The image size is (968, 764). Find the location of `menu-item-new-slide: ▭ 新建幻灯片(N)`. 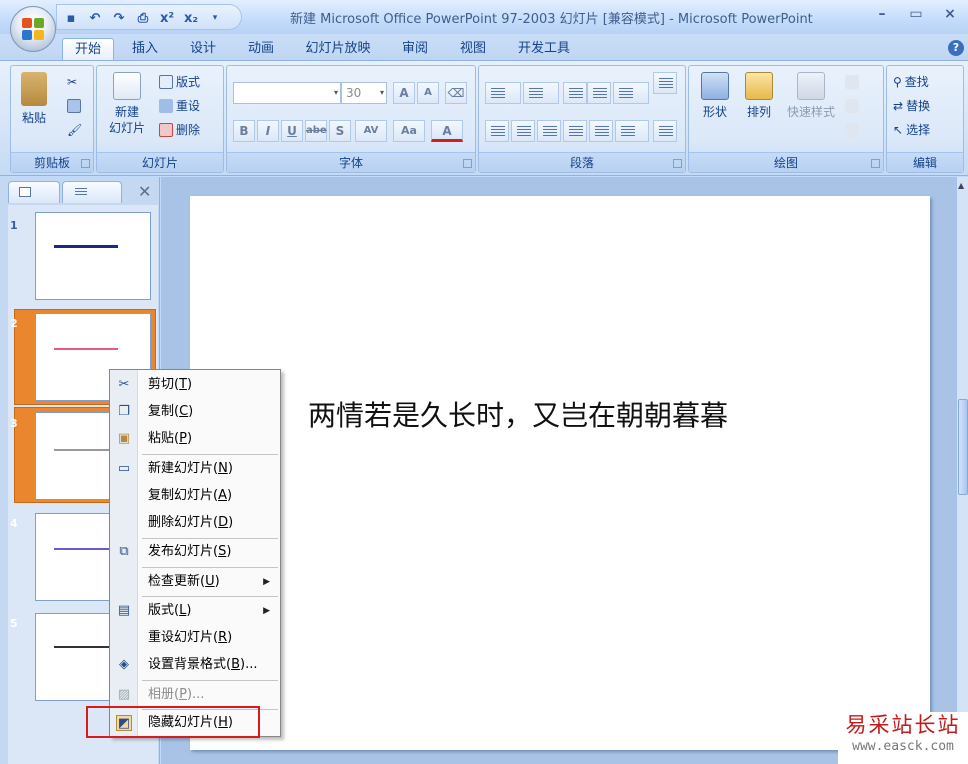

menu-item-new-slide: ▭ 新建幻灯片(N) is located at coordinates (195, 469).